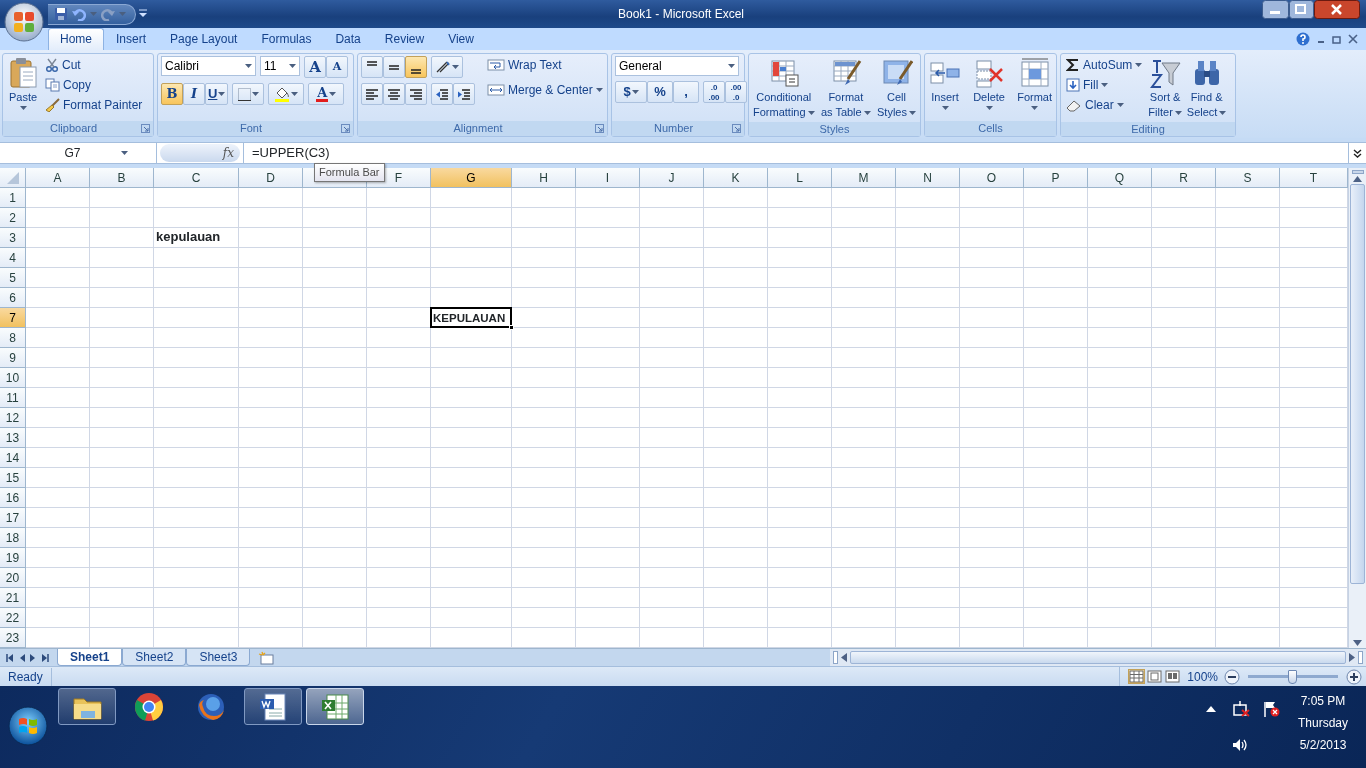  Describe the element at coordinates (990, 128) in the screenshot. I see `group-label: Cells` at that location.